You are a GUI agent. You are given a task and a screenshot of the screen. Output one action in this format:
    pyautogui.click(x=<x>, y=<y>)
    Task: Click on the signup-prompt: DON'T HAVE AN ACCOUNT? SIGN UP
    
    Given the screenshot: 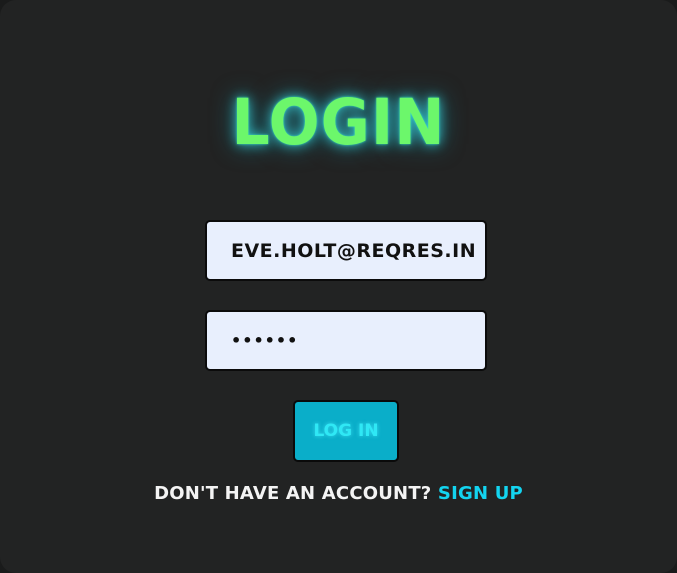 What is the action you would take?
    pyautogui.click(x=338, y=494)
    